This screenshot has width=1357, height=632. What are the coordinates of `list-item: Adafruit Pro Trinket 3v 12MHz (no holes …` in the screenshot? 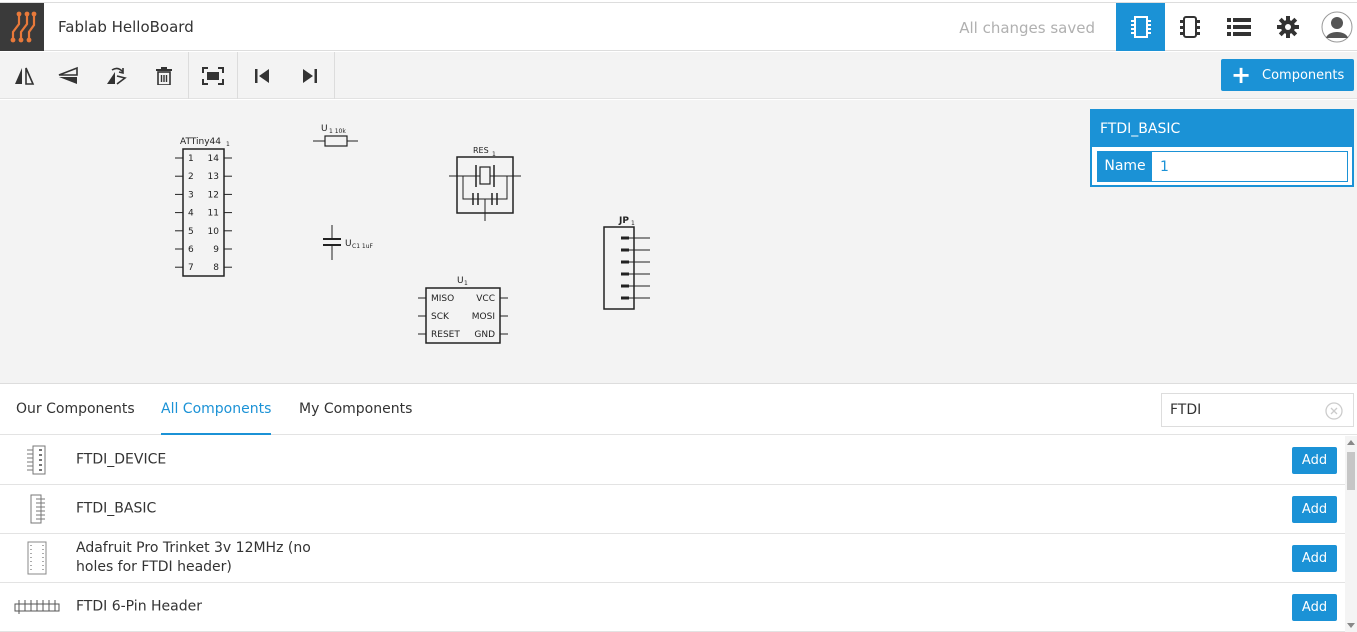 It's located at (672, 558).